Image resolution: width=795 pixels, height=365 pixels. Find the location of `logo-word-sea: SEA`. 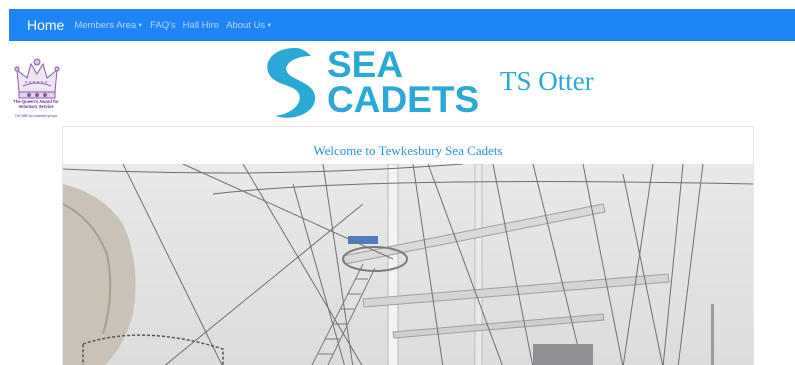

logo-word-sea: SEA is located at coordinates (365, 64).